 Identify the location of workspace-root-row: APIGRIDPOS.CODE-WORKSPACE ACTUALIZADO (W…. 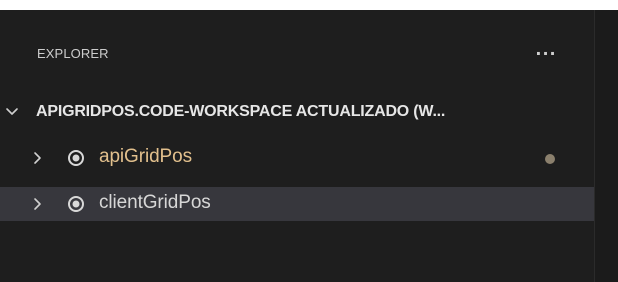
(297, 112).